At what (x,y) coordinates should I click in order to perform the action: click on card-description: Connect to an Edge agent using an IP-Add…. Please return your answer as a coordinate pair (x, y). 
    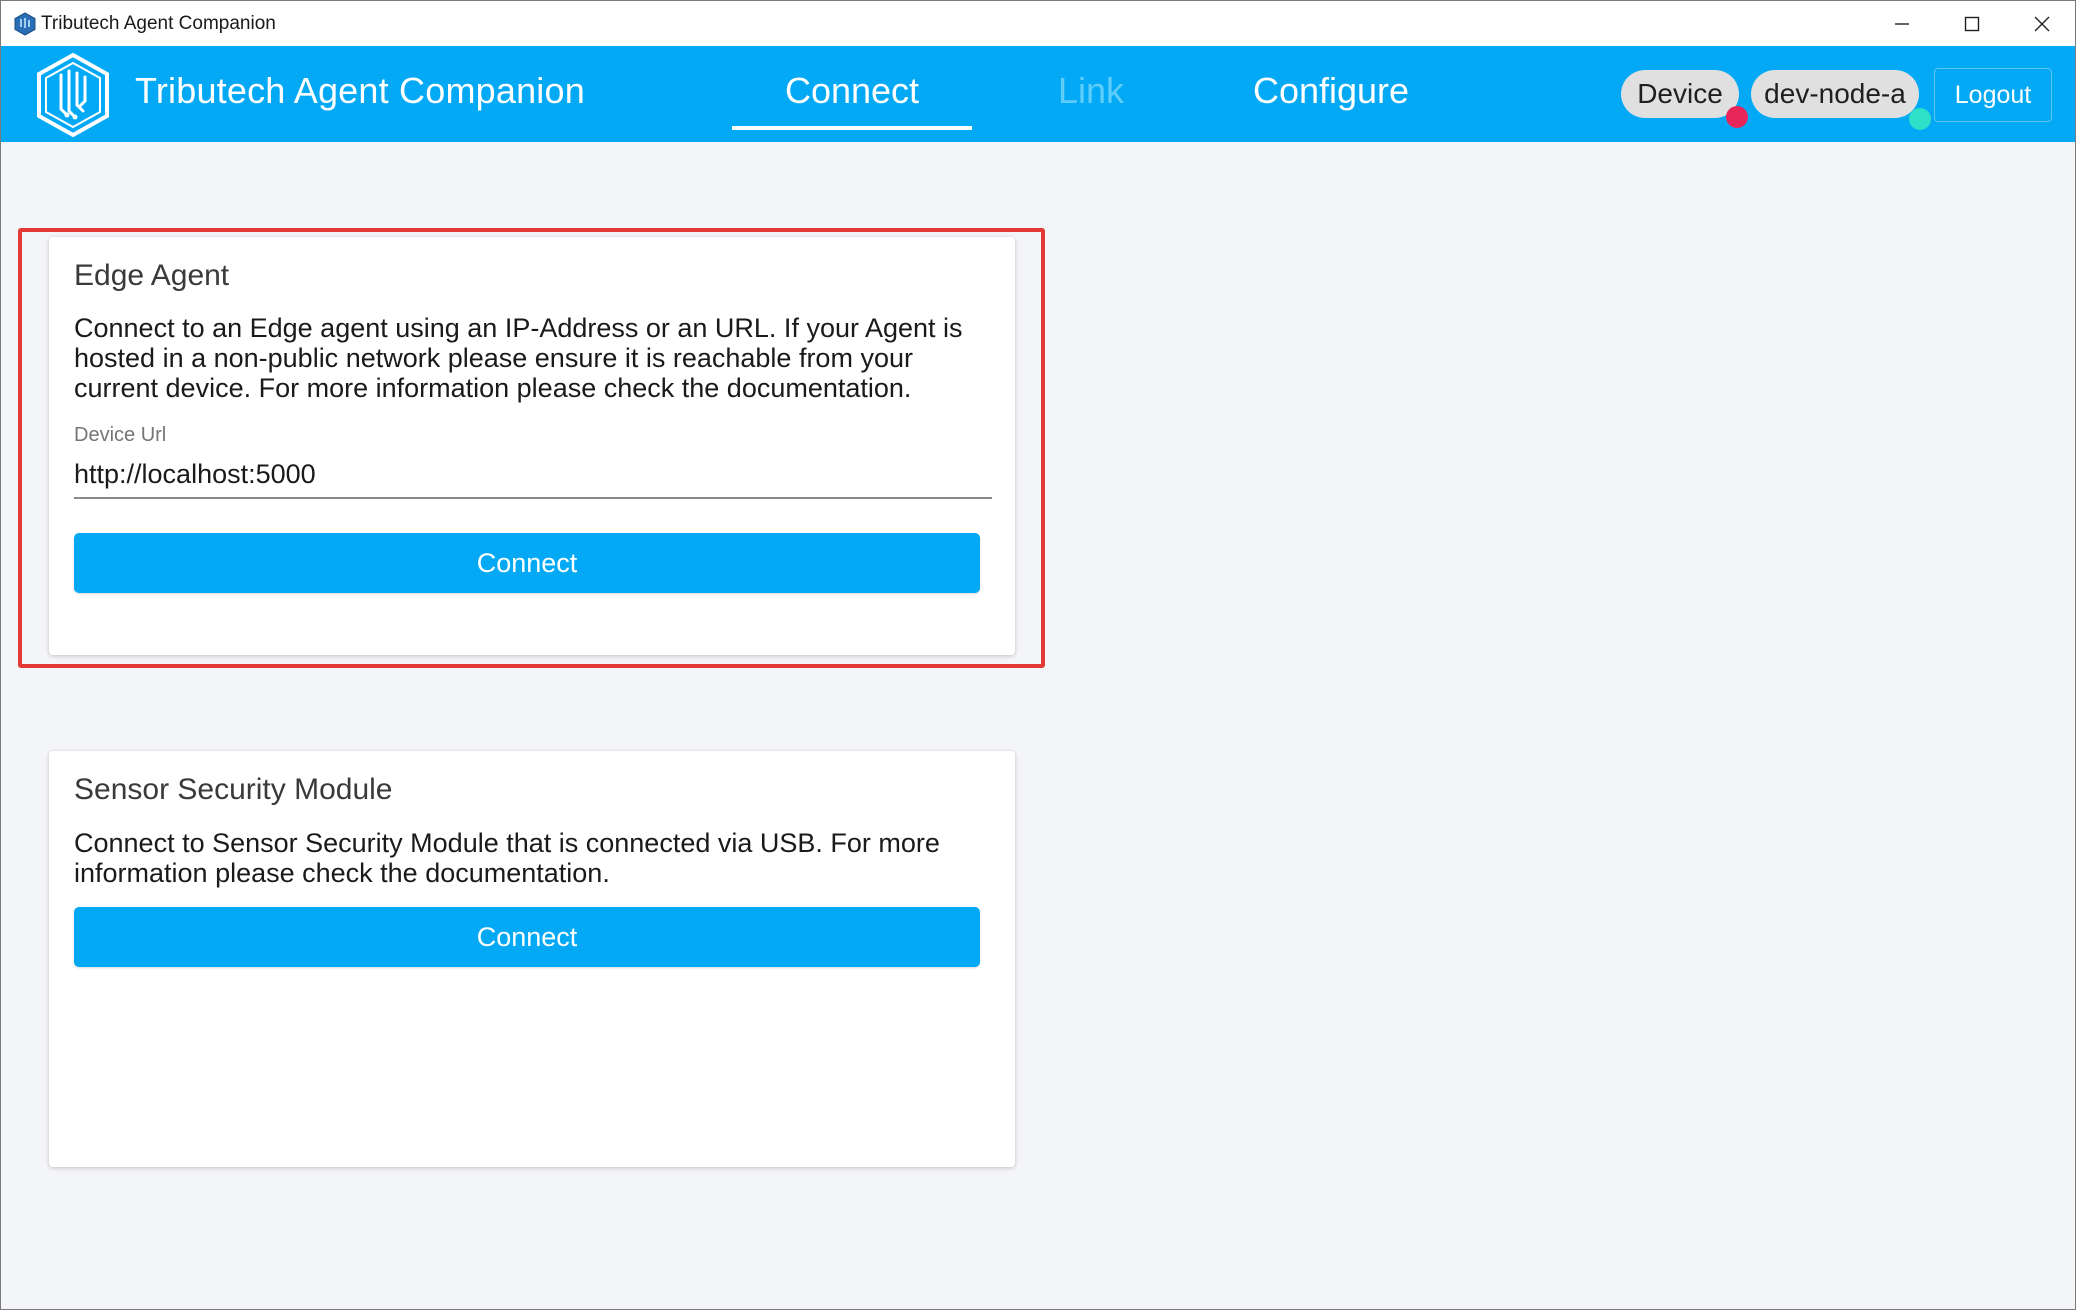
    Looking at the image, I should click on (518, 358).